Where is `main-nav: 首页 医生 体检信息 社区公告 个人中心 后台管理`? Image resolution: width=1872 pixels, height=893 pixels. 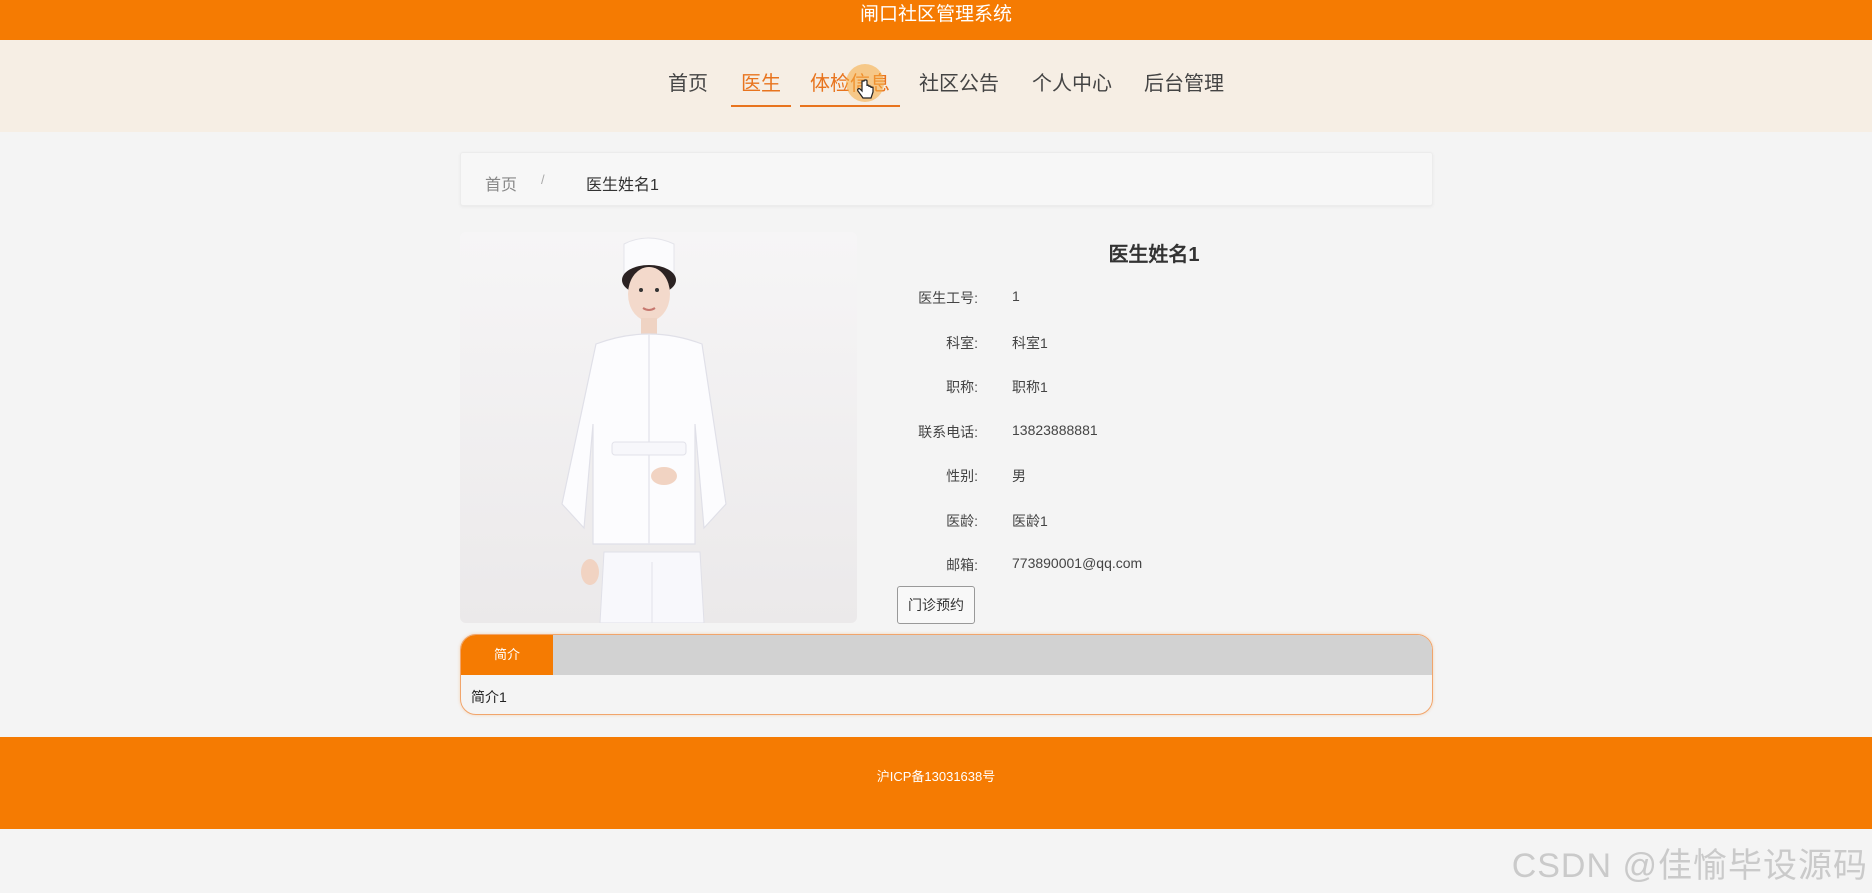 main-nav: 首页 医生 体检信息 社区公告 个人中心 后台管理 is located at coordinates (936, 86).